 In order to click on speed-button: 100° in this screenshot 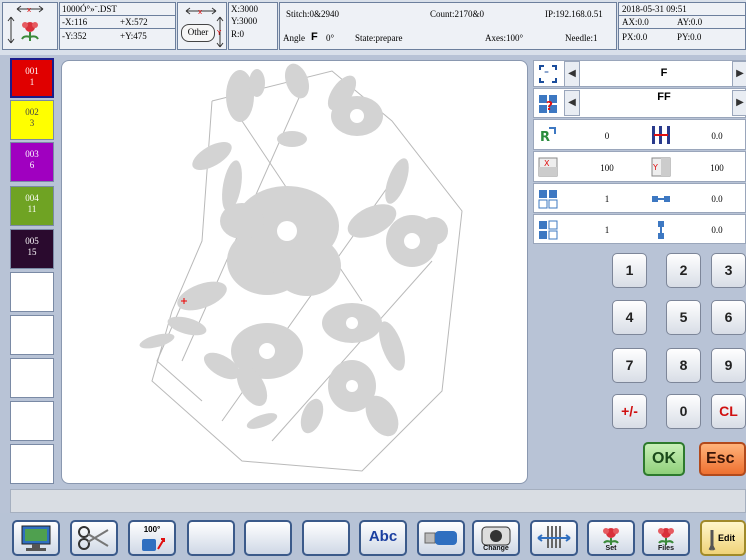, I will do `click(152, 538)`.